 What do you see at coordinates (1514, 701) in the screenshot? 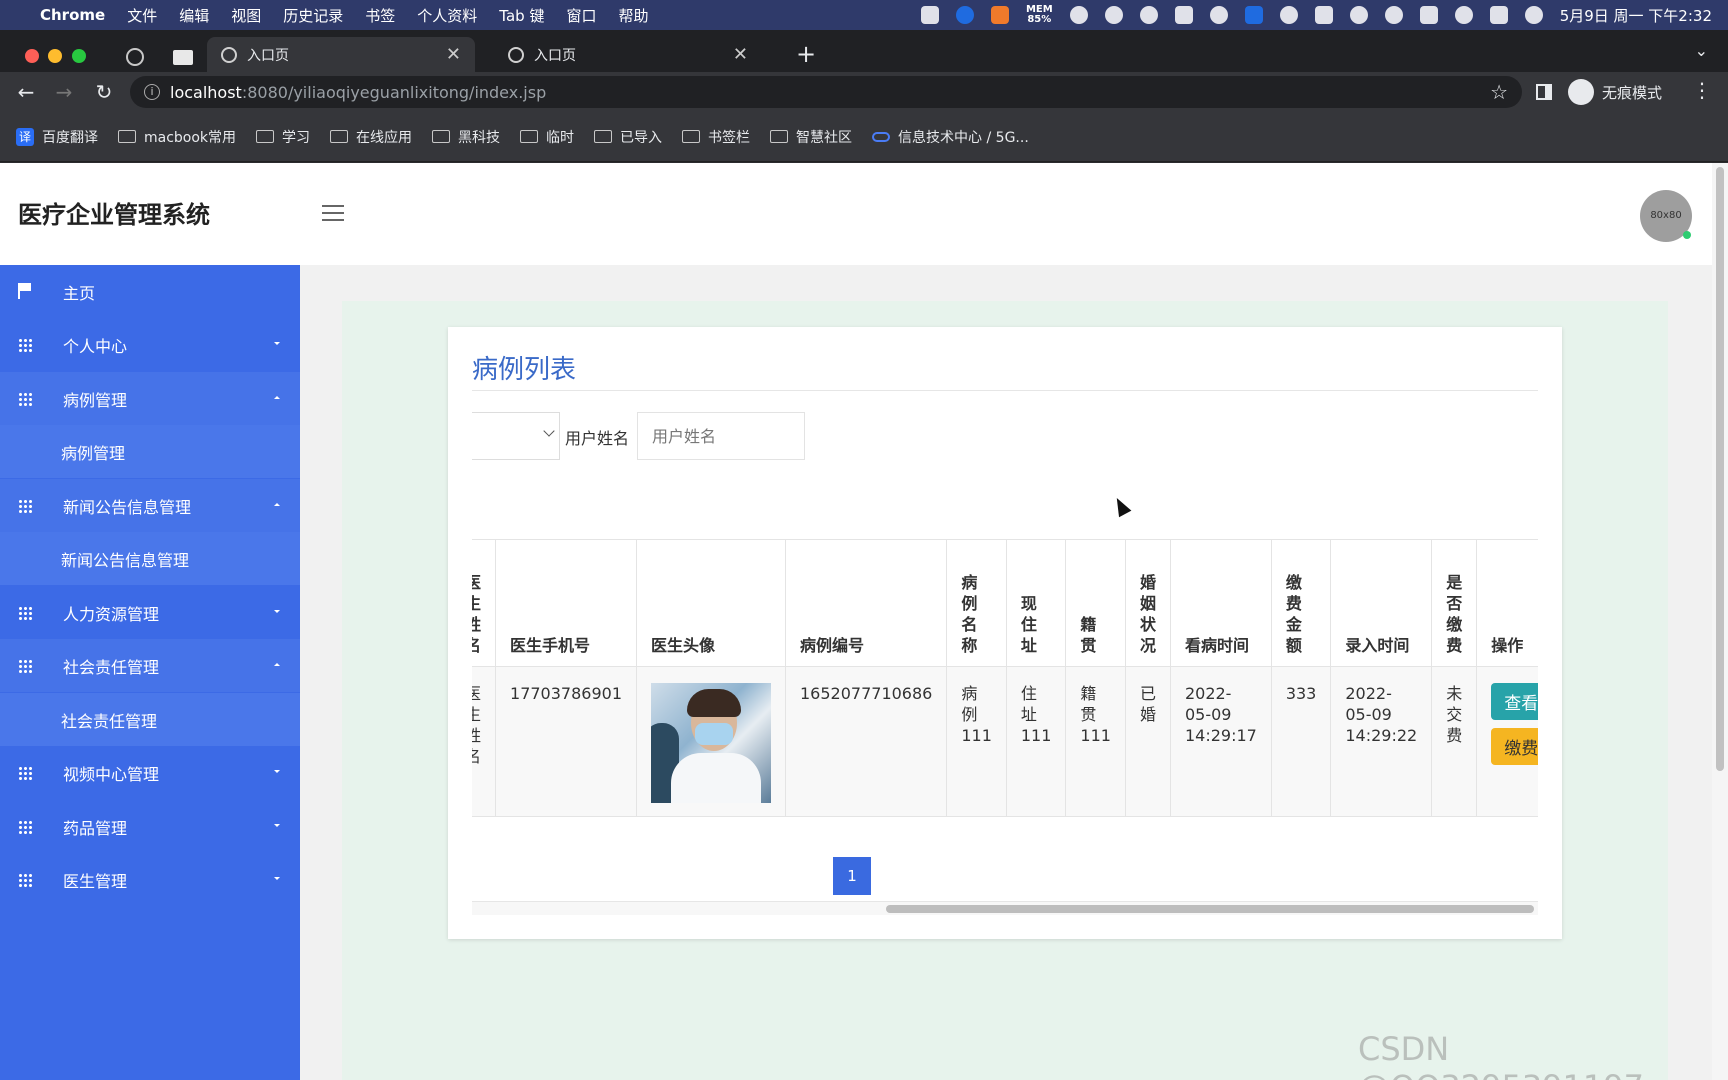
I see `view-button: 查看` at bounding box center [1514, 701].